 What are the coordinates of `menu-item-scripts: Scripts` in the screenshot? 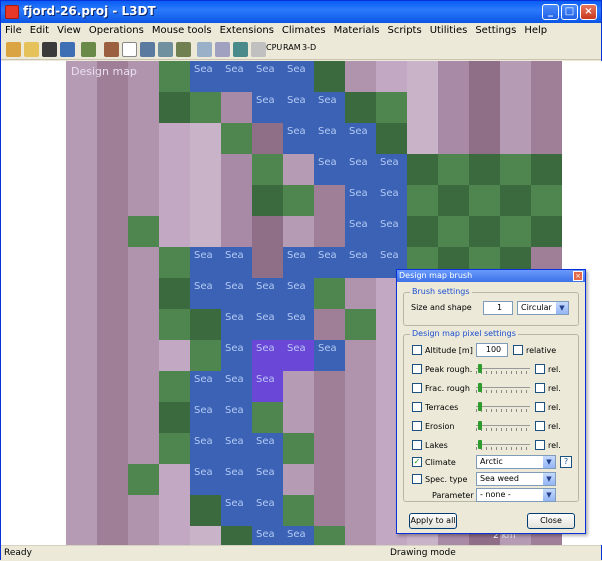 It's located at (404, 29).